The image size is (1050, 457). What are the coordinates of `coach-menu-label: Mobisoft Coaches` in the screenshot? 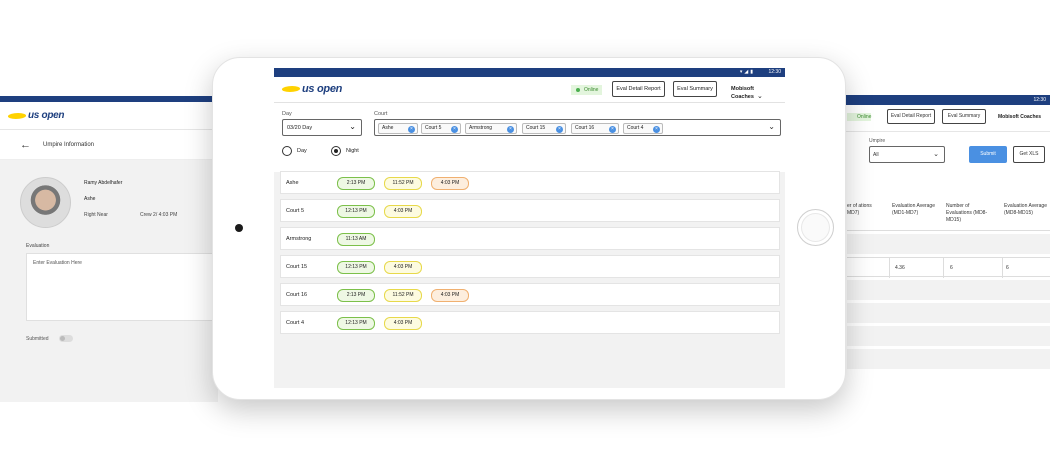 It's located at (742, 93).